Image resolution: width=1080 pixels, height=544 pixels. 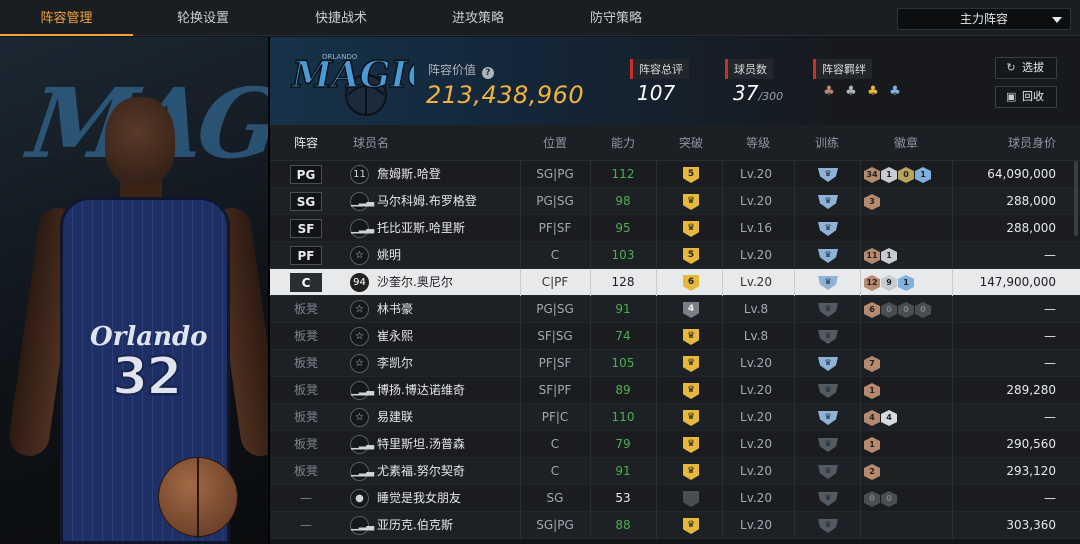 I want to click on player-name: 詹姆斯.哈登, so click(x=409, y=174).